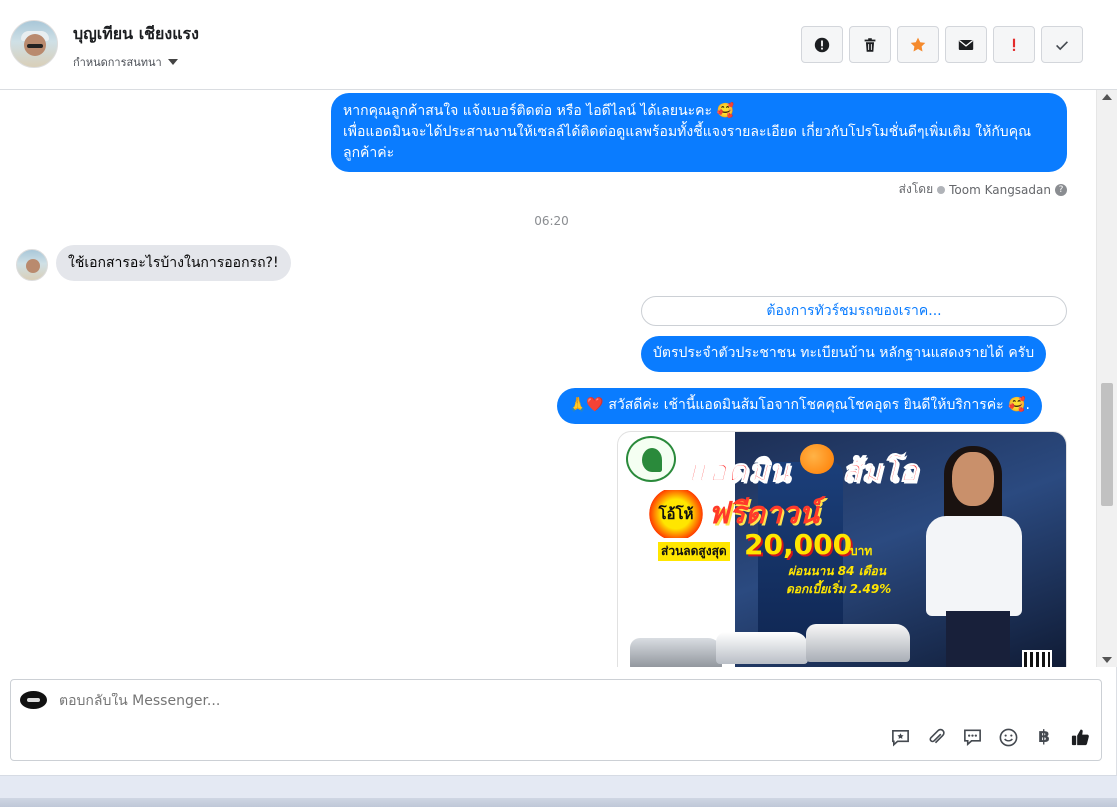 Image resolution: width=1117 pixels, height=807 pixels. I want to click on thread-scrollbar, so click(1106, 378).